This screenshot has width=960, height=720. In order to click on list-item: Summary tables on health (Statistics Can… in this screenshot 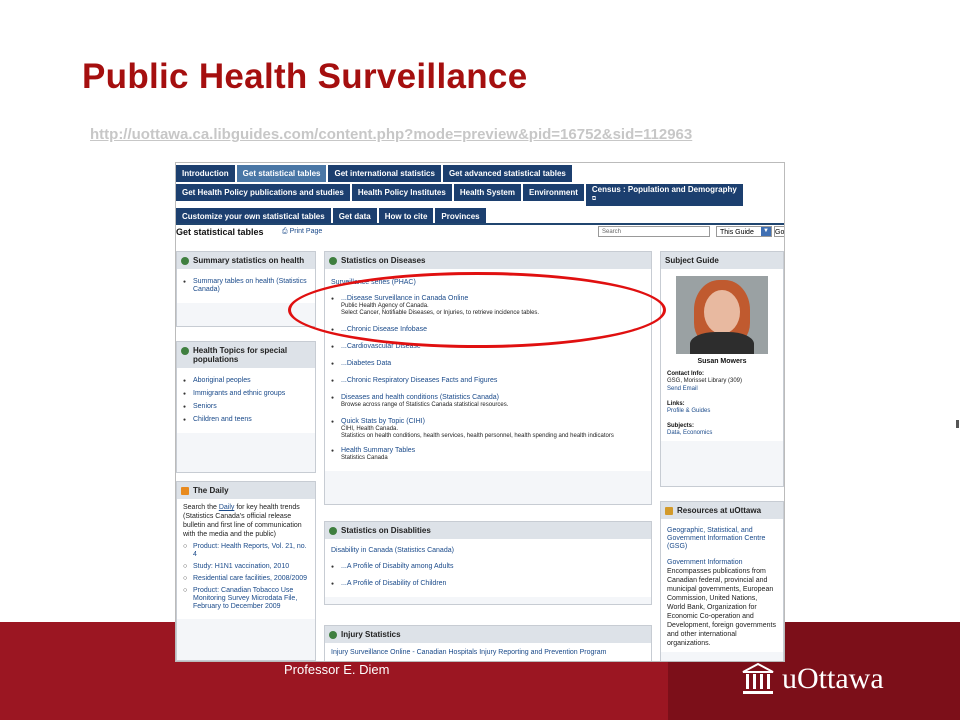, I will do `click(246, 286)`.